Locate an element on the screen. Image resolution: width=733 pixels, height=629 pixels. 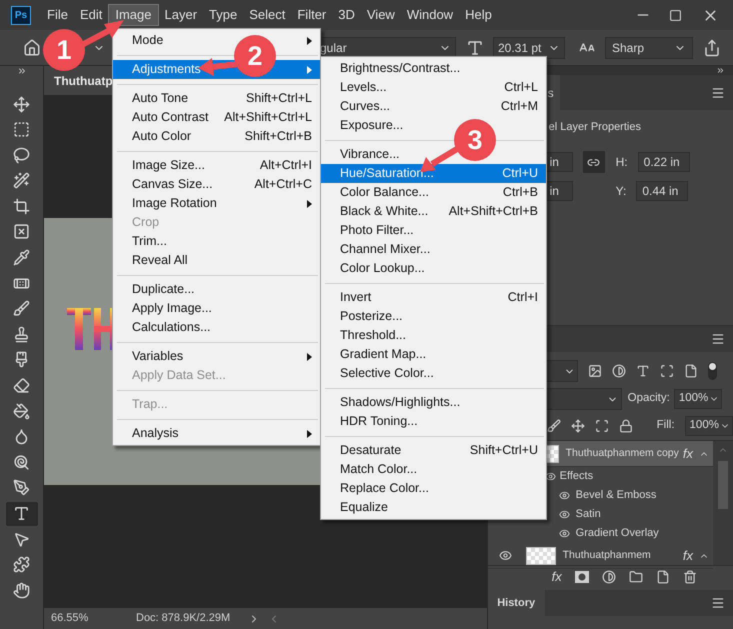
effect-name: Gradient Overlay is located at coordinates (617, 534).